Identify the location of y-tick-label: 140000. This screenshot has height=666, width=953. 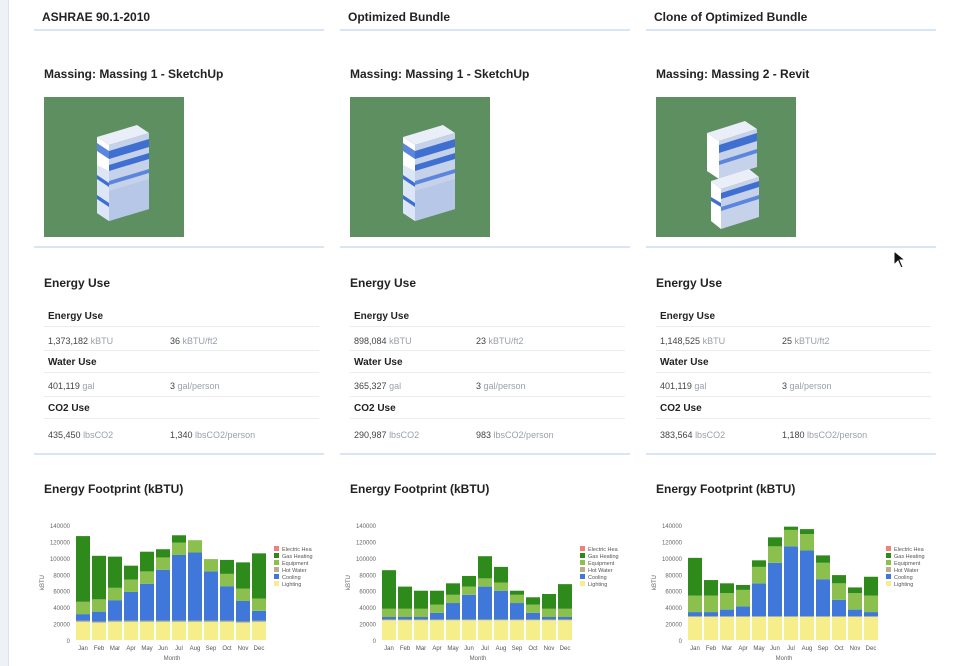
(672, 527).